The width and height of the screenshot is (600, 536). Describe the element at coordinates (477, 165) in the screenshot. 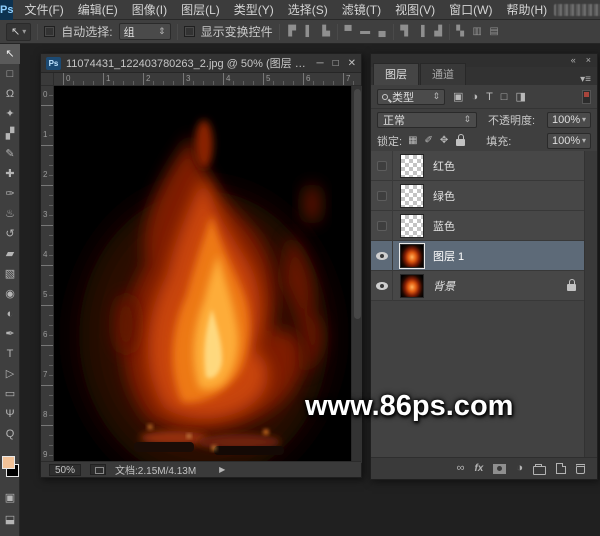

I see `layer-row-red: 红色` at that location.